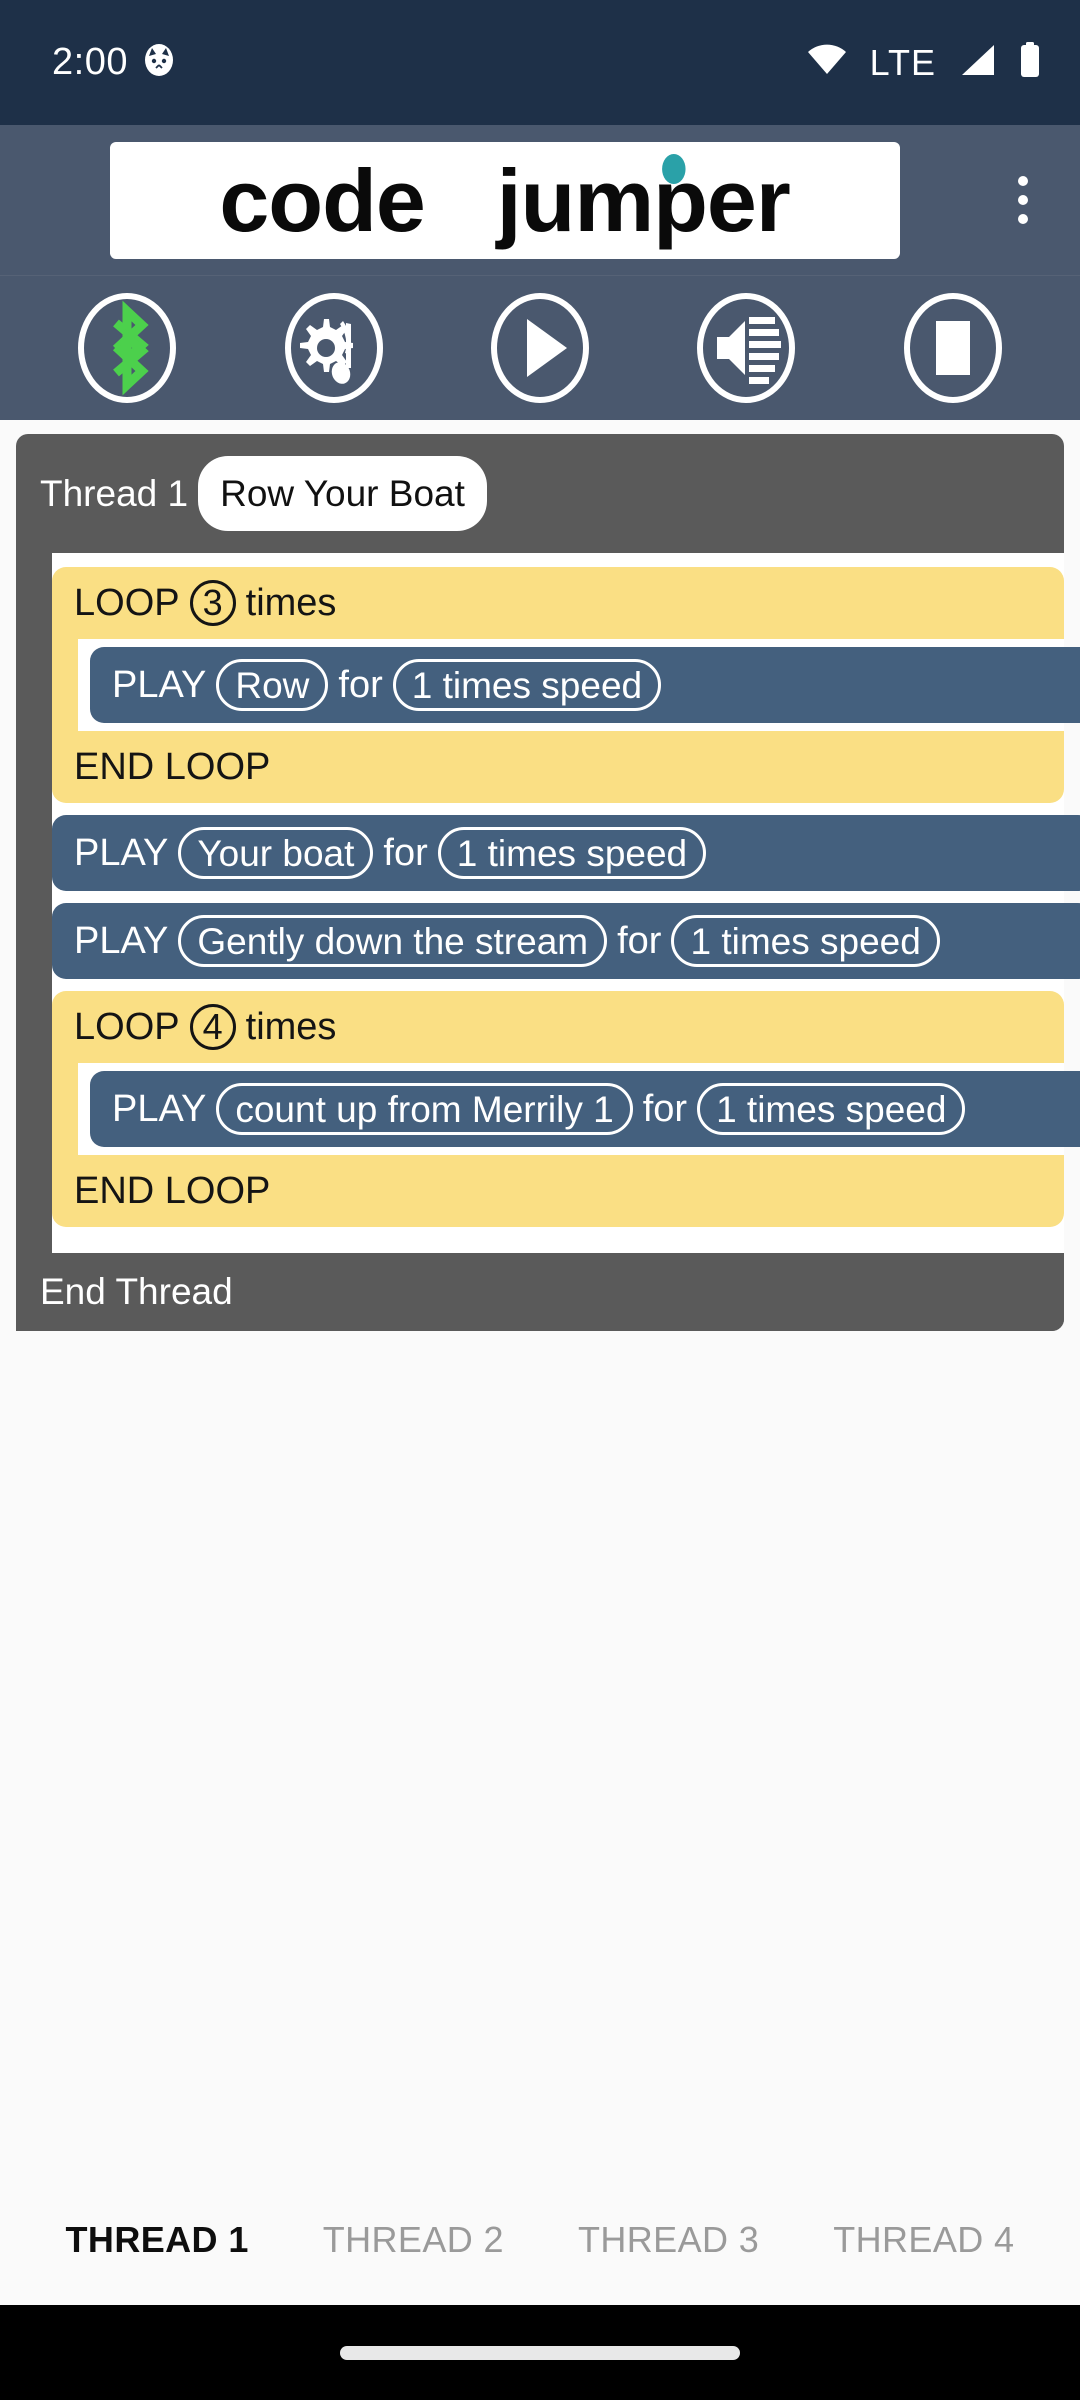 Image resolution: width=1080 pixels, height=2400 pixels. I want to click on home-indicator, so click(540, 2352).